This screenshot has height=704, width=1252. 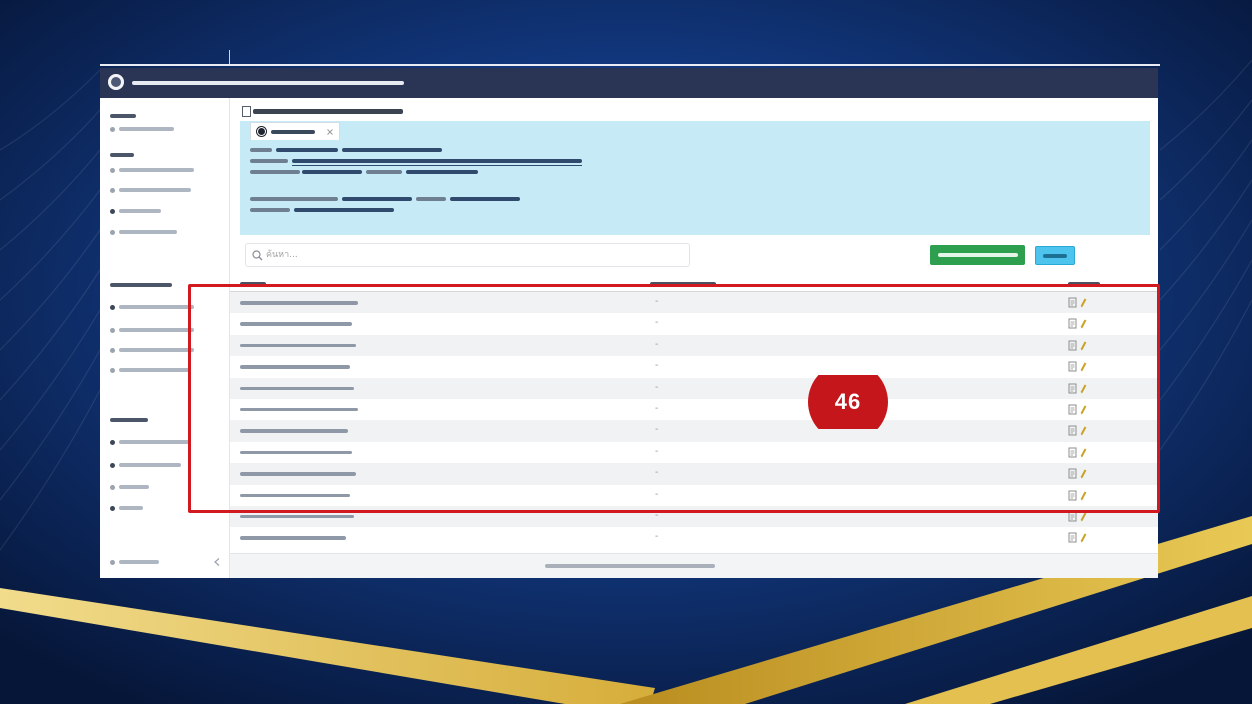 I want to click on app-title-illegible, so click(x=268, y=83).